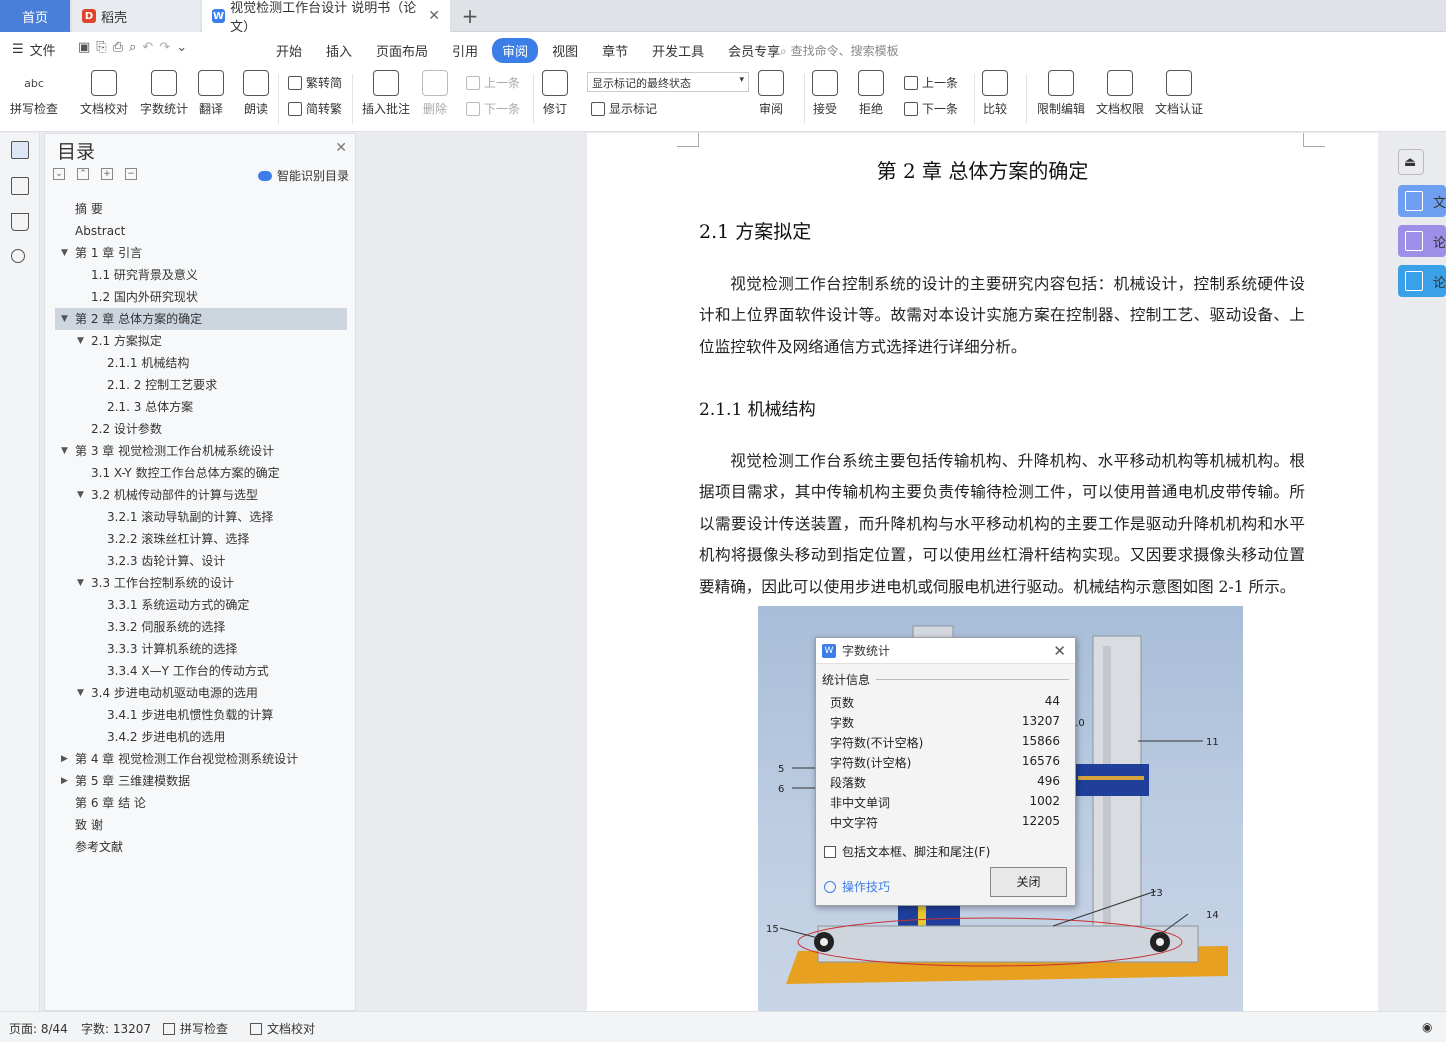 The height and width of the screenshot is (1042, 1446). I want to click on toc-item: ▼ 第 1 章 引言, so click(201, 253).